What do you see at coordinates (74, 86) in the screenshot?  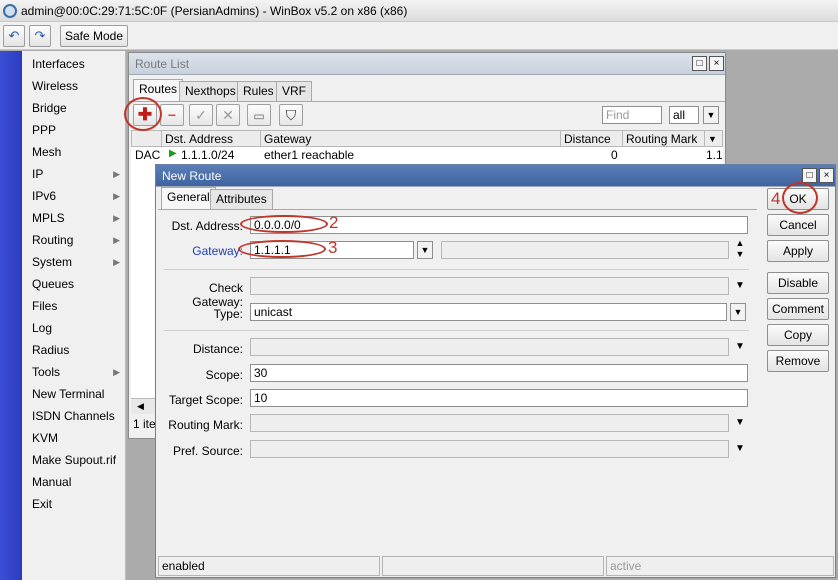 I see `sidebar-item-wireless: Wireless` at bounding box center [74, 86].